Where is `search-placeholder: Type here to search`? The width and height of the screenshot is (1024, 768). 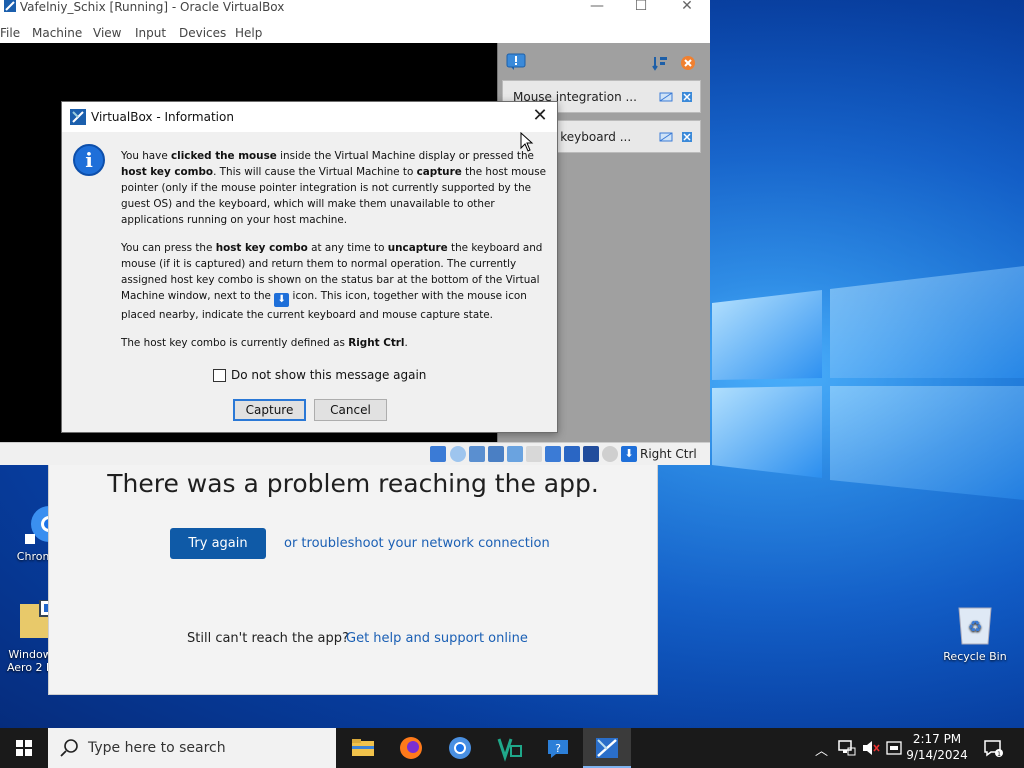
search-placeholder: Type here to search is located at coordinates (157, 748).